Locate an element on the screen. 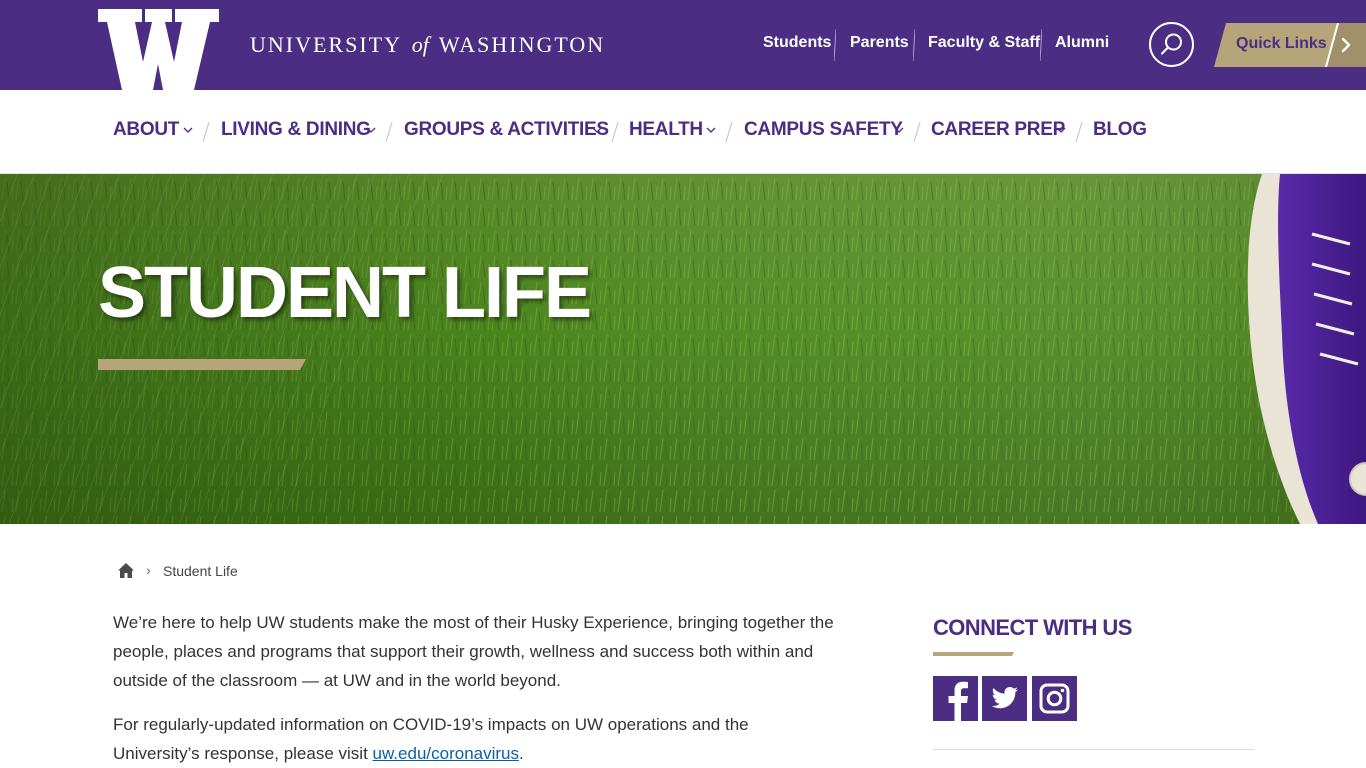 This screenshot has height=768, width=1366. nav-item-groups-activities: GROUPS & ACTIVITIES is located at coordinates (506, 130).